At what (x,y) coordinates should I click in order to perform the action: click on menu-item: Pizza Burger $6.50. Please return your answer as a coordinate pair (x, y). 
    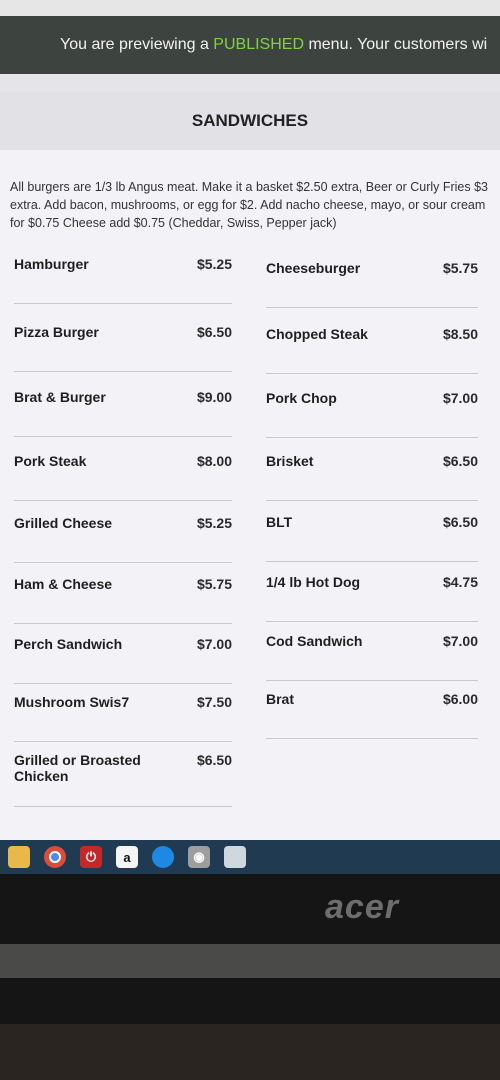
    Looking at the image, I should click on (123, 344).